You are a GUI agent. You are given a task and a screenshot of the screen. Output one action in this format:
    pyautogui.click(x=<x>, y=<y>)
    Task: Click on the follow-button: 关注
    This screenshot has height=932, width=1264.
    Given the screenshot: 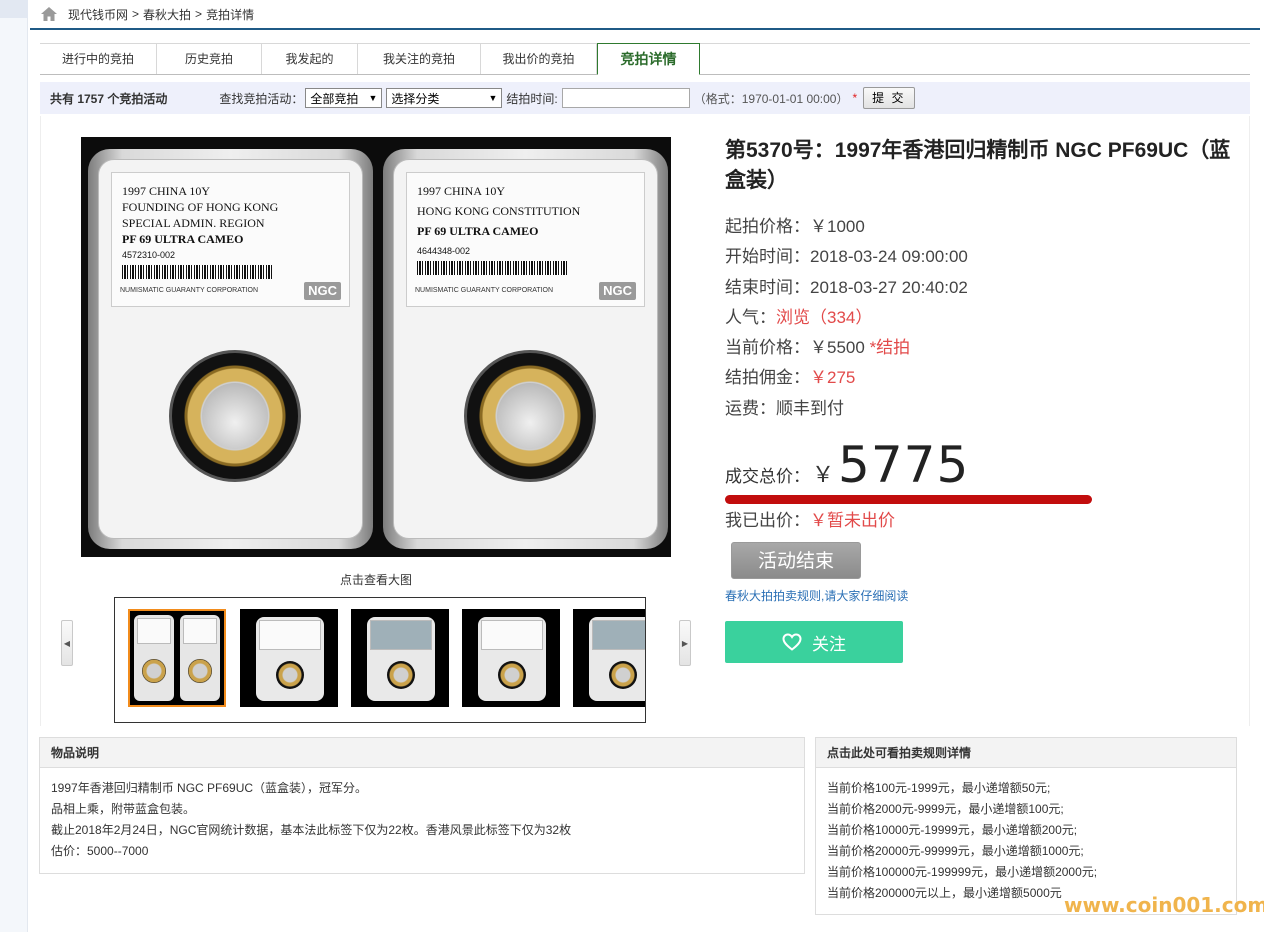 What is the action you would take?
    pyautogui.click(x=814, y=642)
    